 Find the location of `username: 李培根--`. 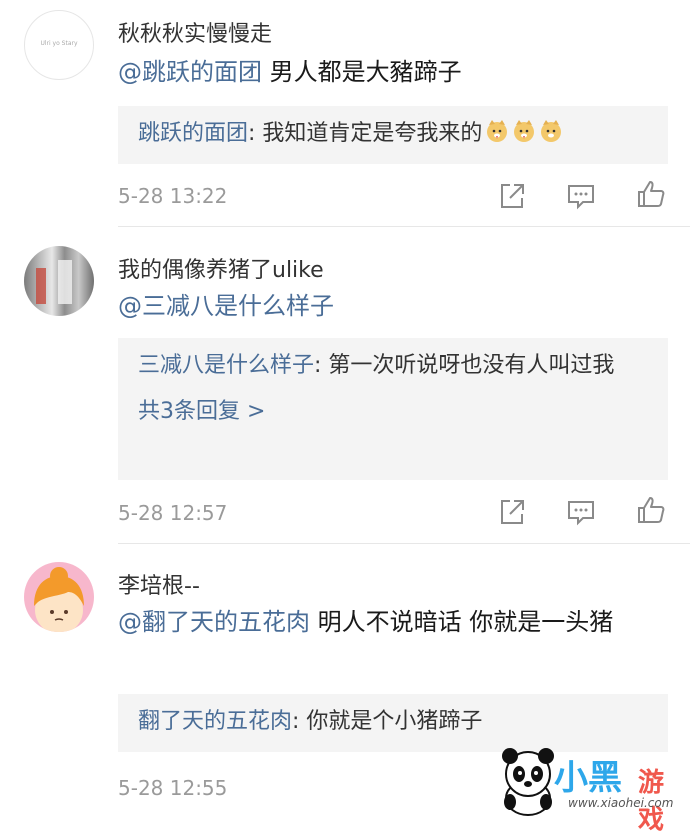

username: 李培根-- is located at coordinates (159, 584).